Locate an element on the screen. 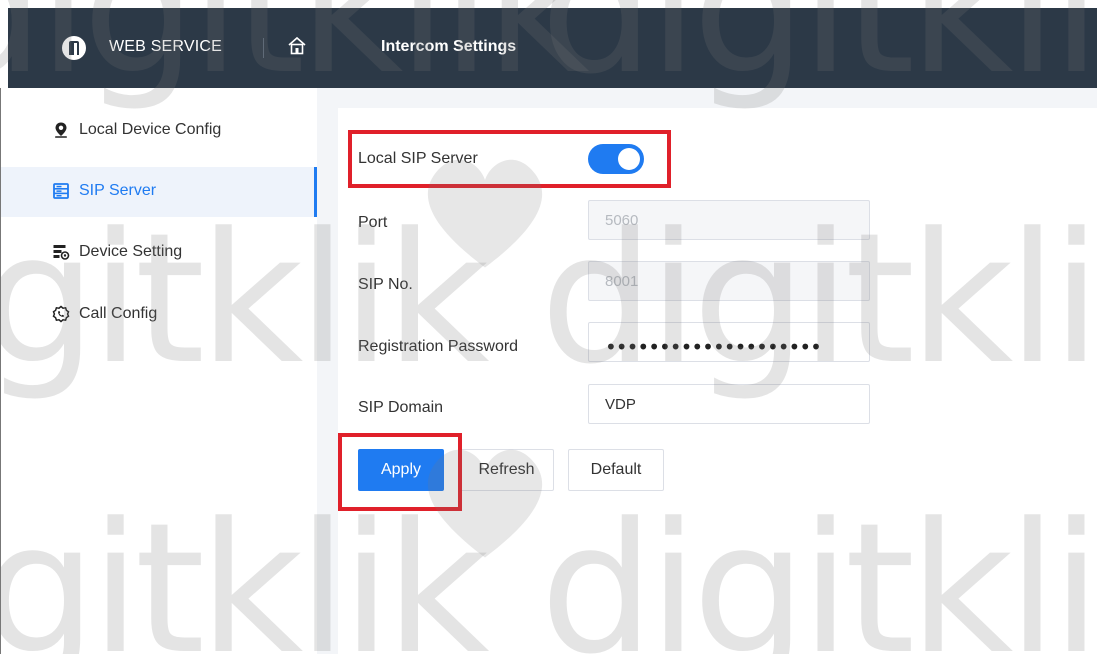  sidebar-item-label: Local Device Config is located at coordinates (150, 129).